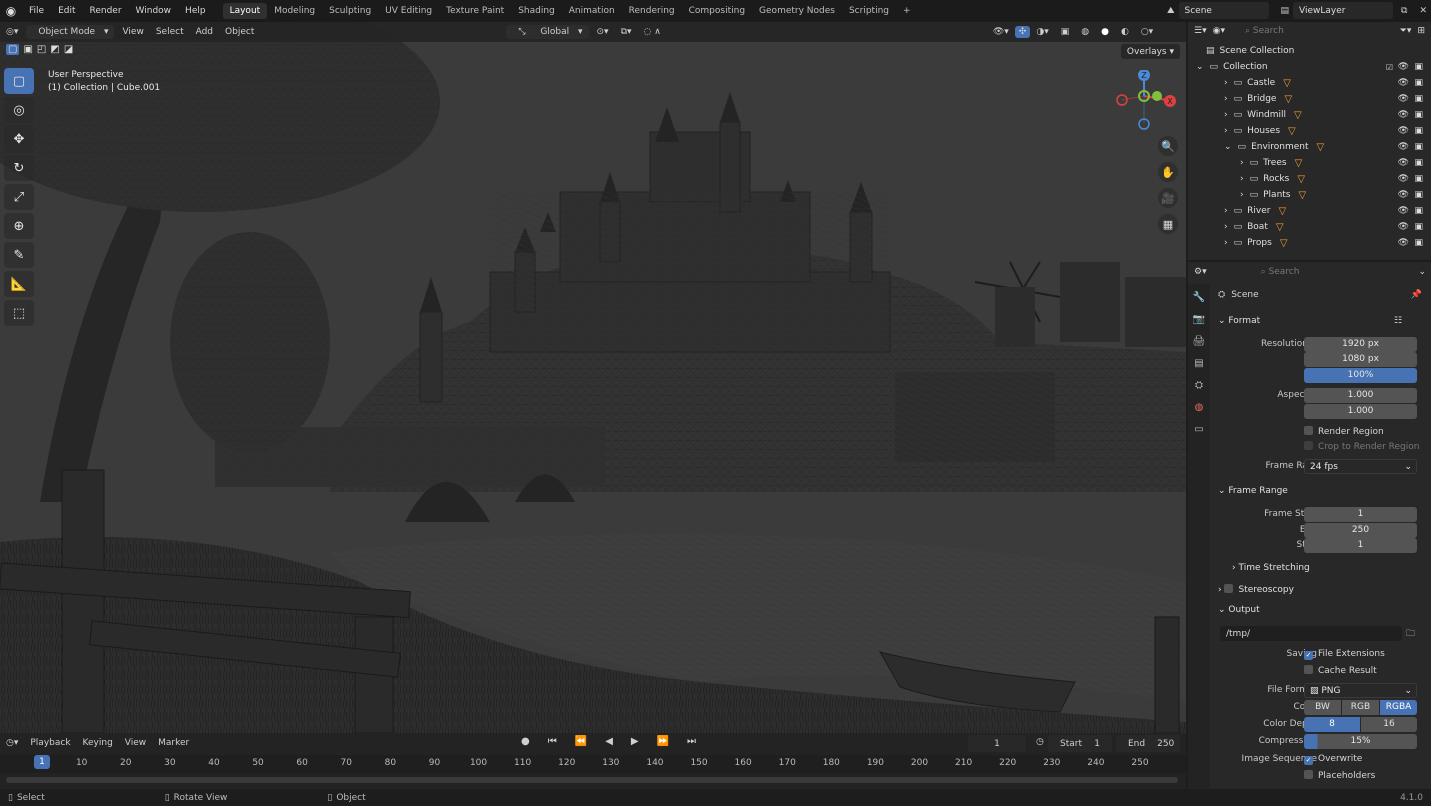 Image resolution: width=1431 pixels, height=806 pixels. I want to click on select-subtract-icon: ◰, so click(41, 49).